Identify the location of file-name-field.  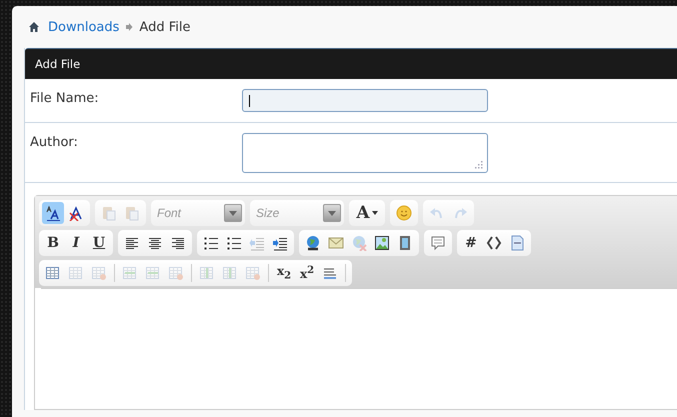
(365, 100).